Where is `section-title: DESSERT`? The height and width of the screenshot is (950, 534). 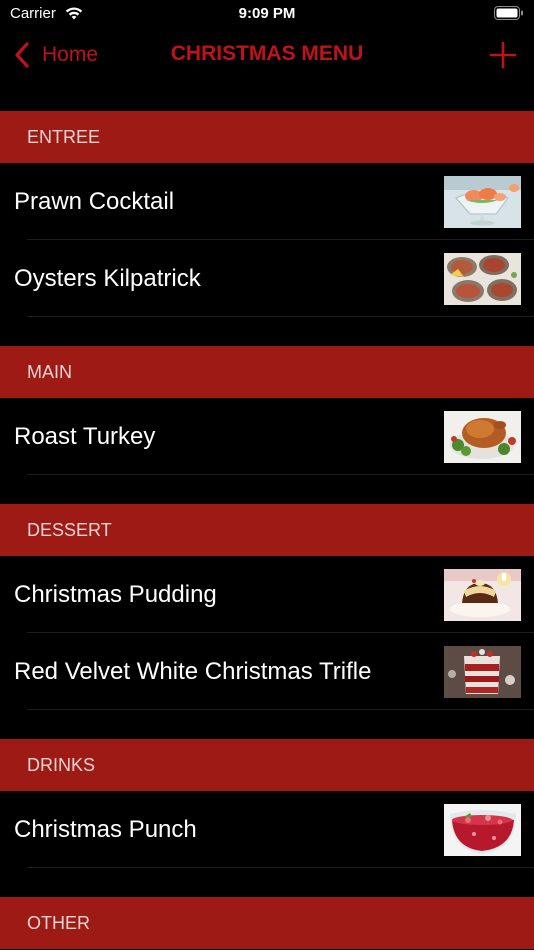 section-title: DESSERT is located at coordinates (69, 529).